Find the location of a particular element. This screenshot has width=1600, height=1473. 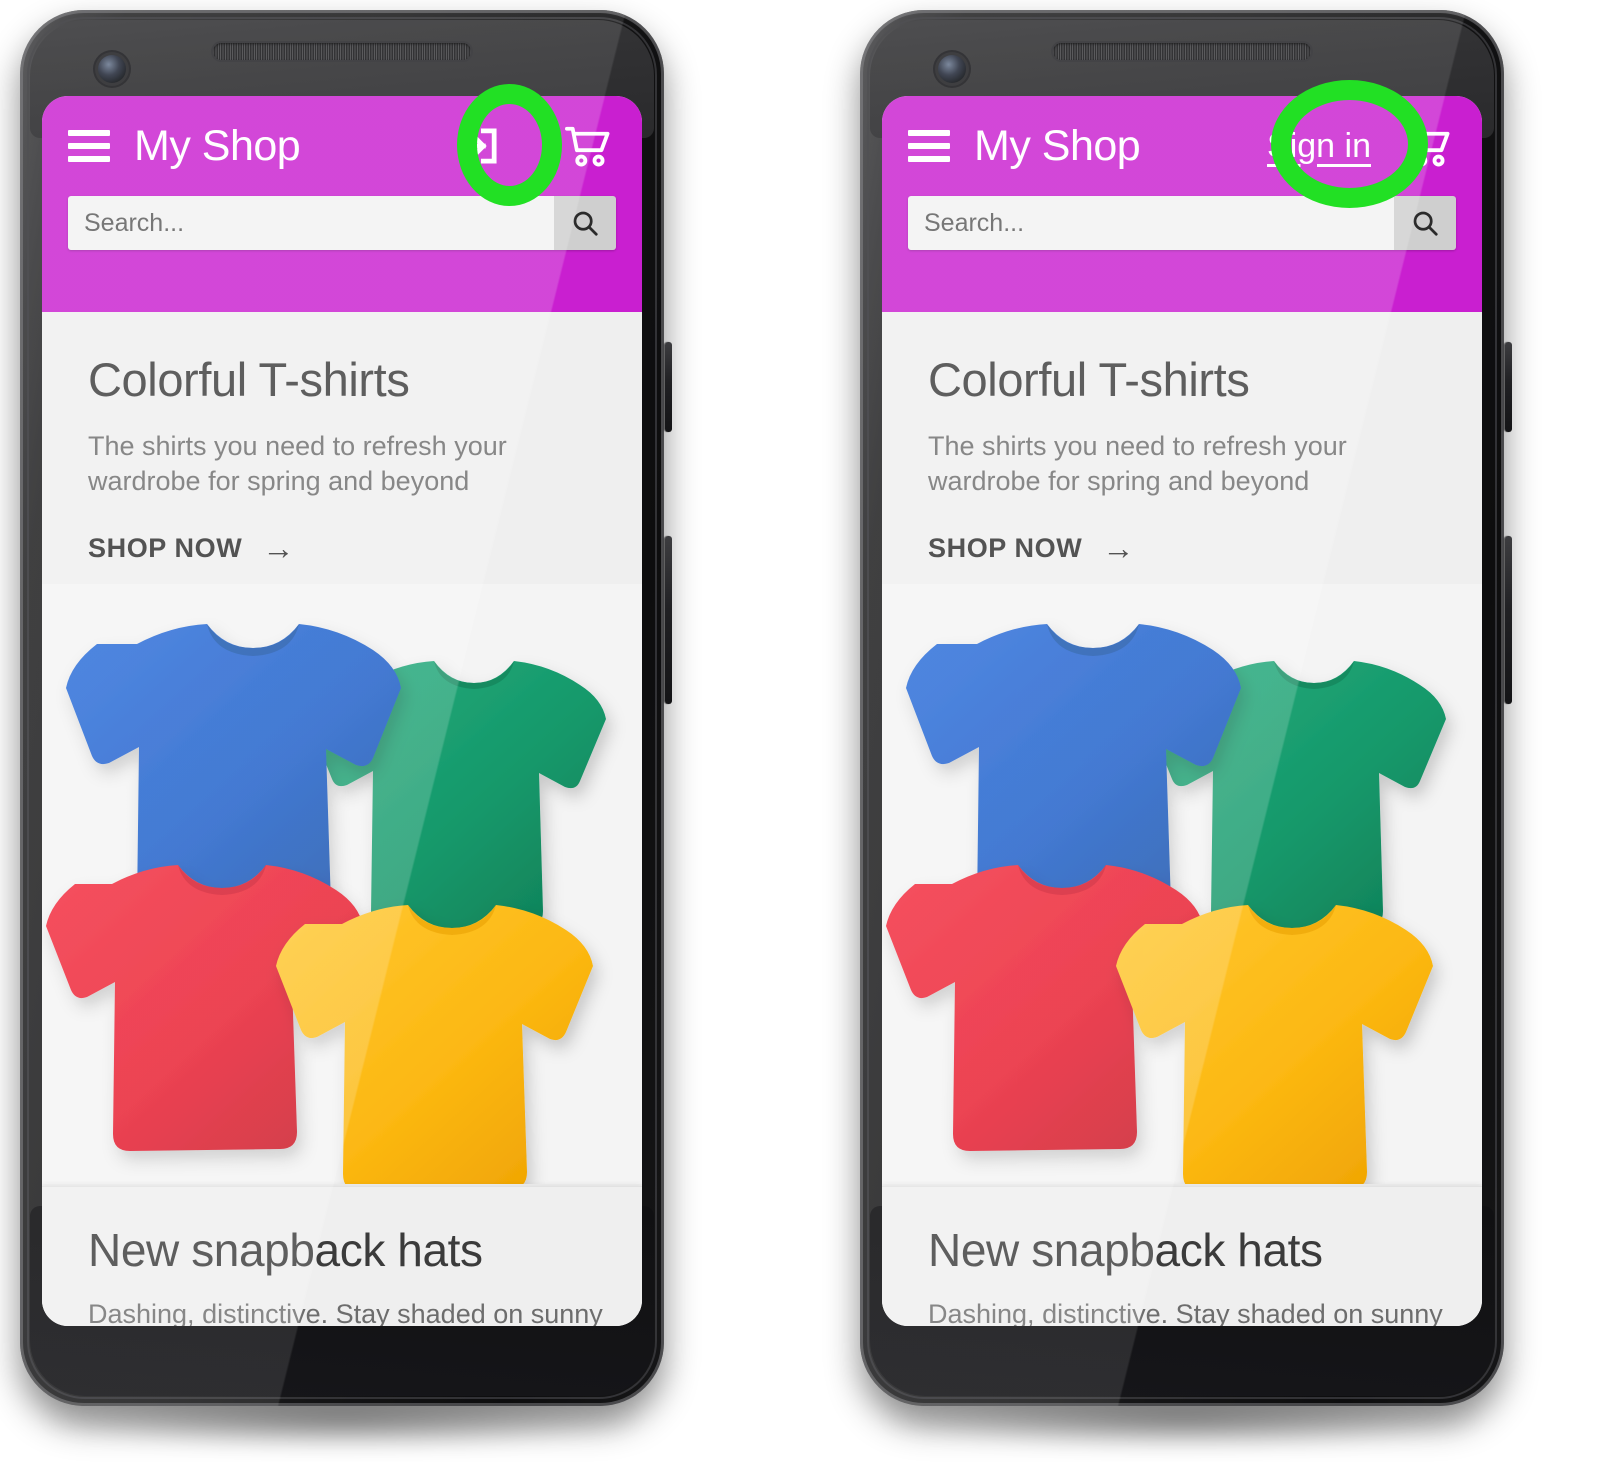

login-icon is located at coordinates (479, 146).